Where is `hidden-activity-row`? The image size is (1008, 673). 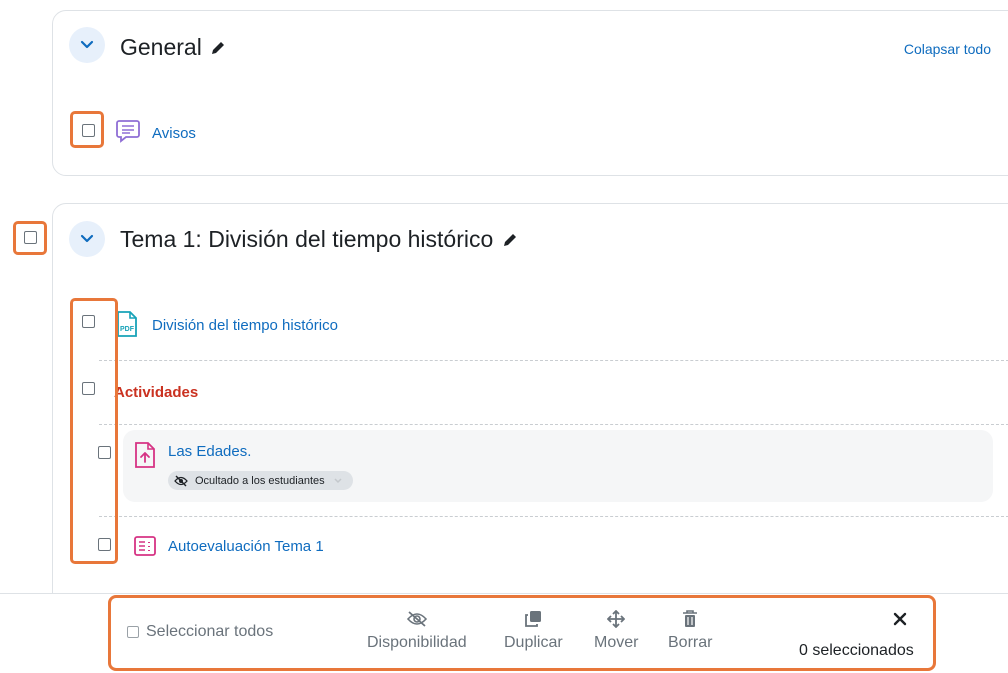
hidden-activity-row is located at coordinates (558, 466).